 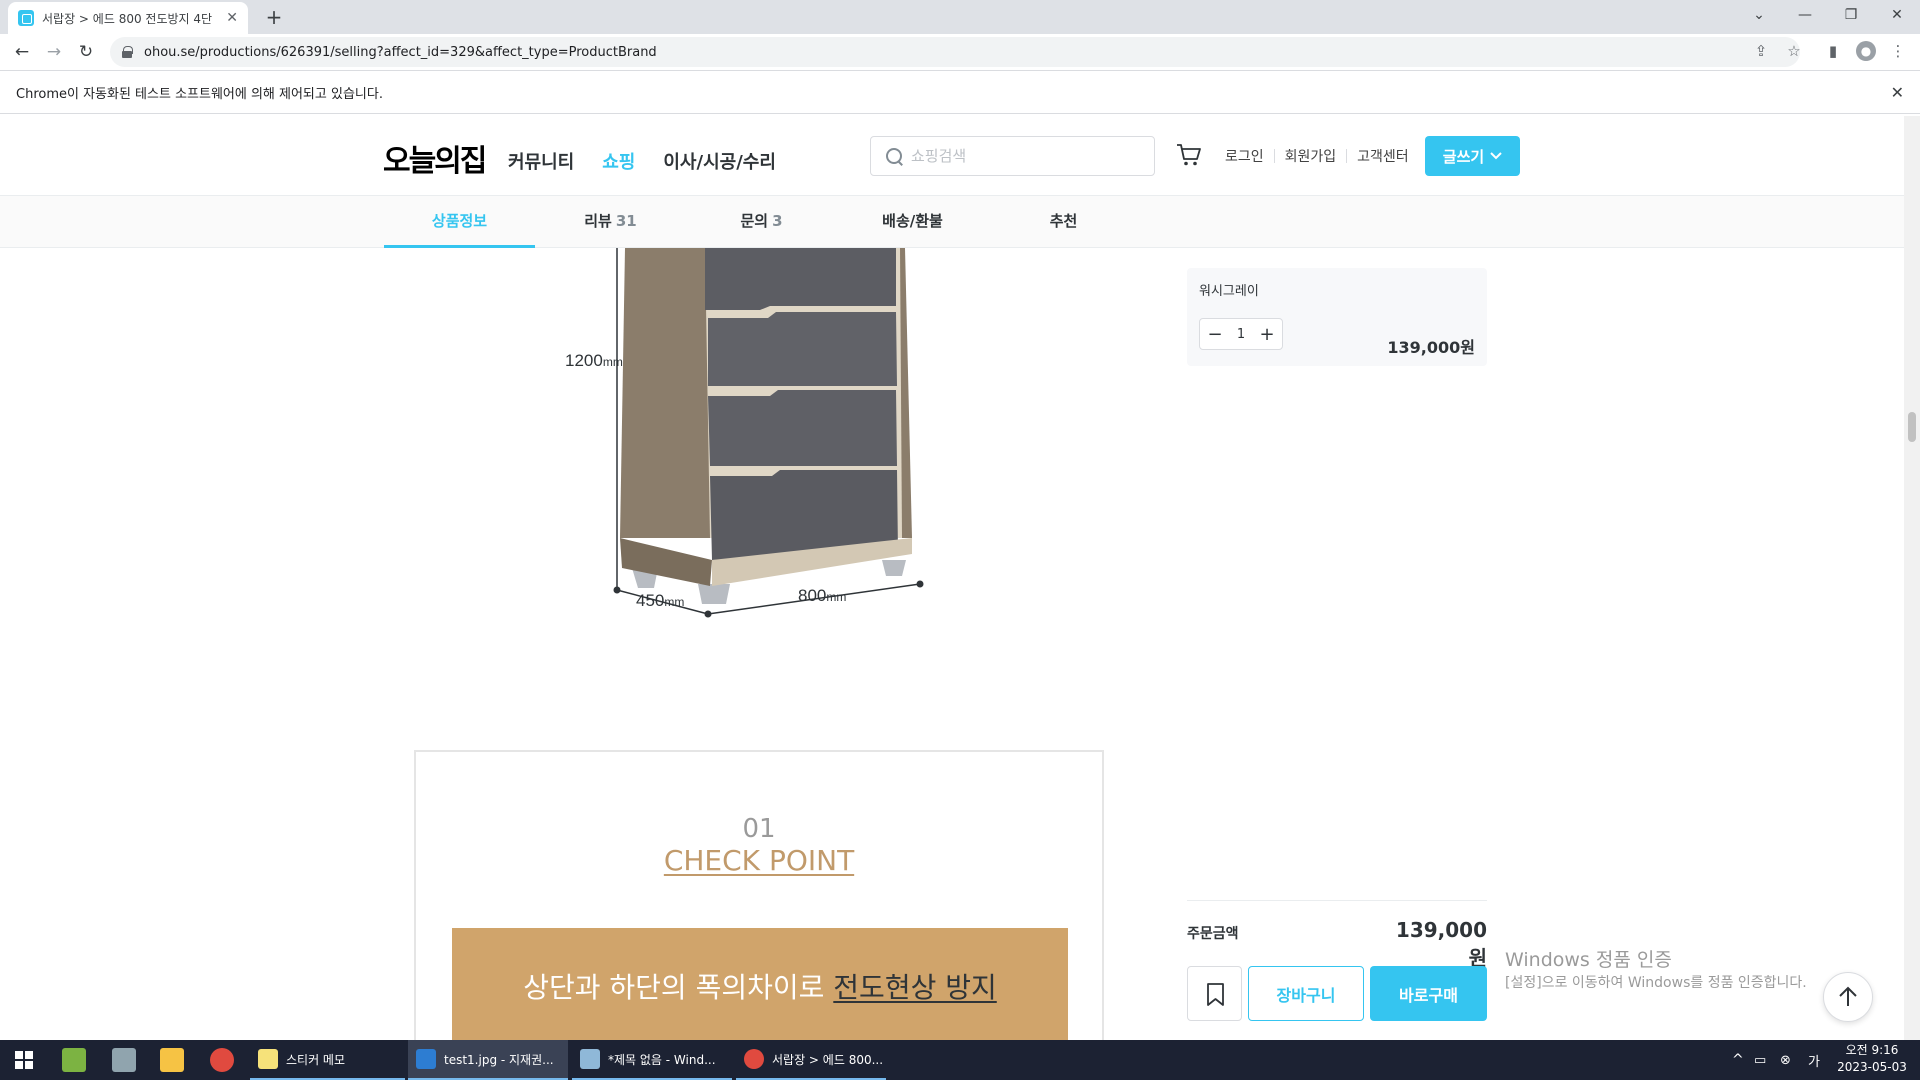 I want to click on nav-community: 커뮤니티, so click(x=541, y=161).